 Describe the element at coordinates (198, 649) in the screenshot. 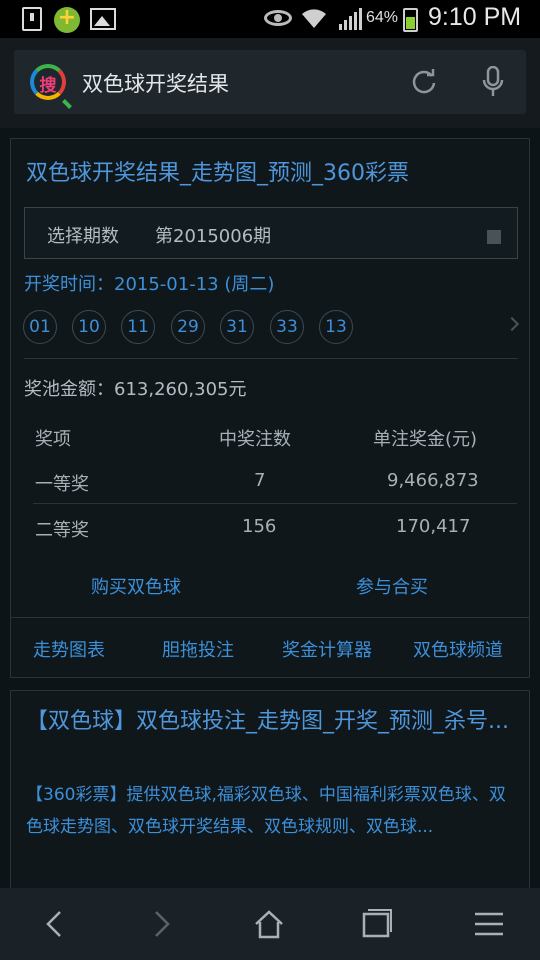

I see `tab-bet: 胆拖投注` at that location.